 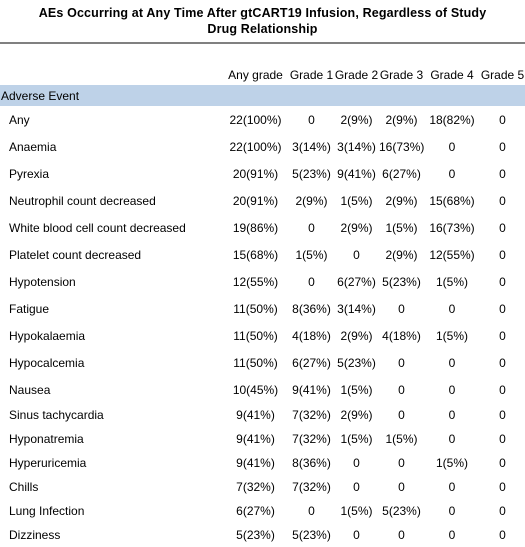 I want to click on cell-grade-3: 5(23%), so click(x=401, y=511).